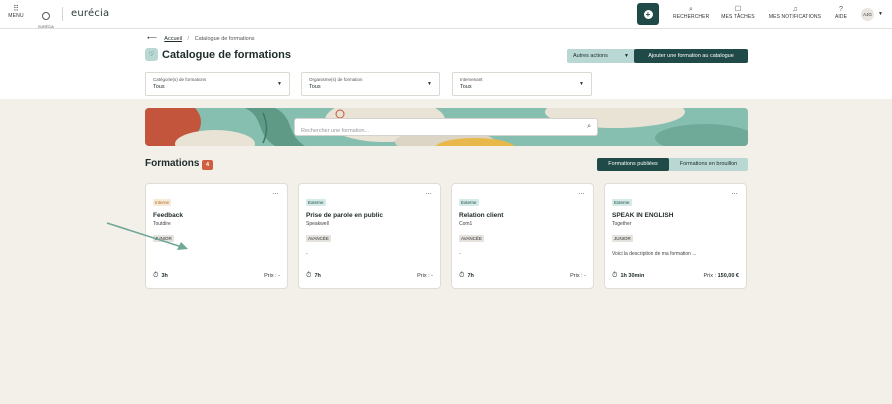  Describe the element at coordinates (622, 238) in the screenshot. I see `level-badge: JUNIOR` at that location.